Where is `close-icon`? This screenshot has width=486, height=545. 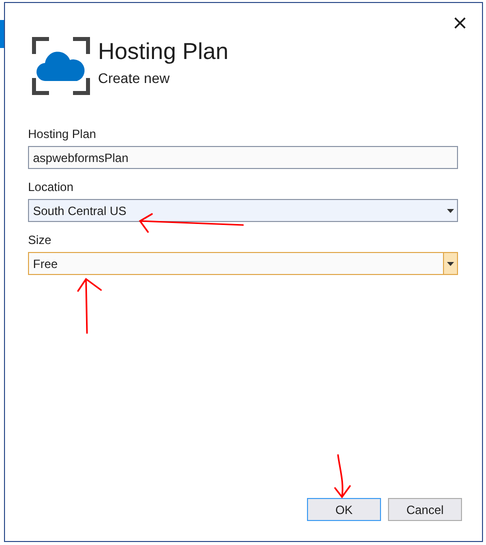
close-icon is located at coordinates (460, 23).